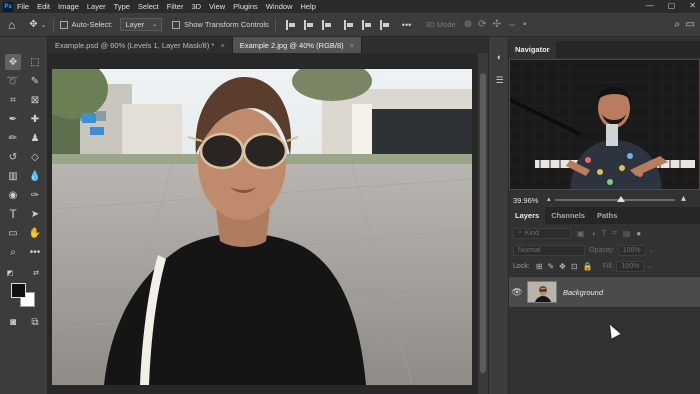 This screenshot has width=700, height=394. I want to click on lasso-tool-icon: ➰, so click(13, 81).